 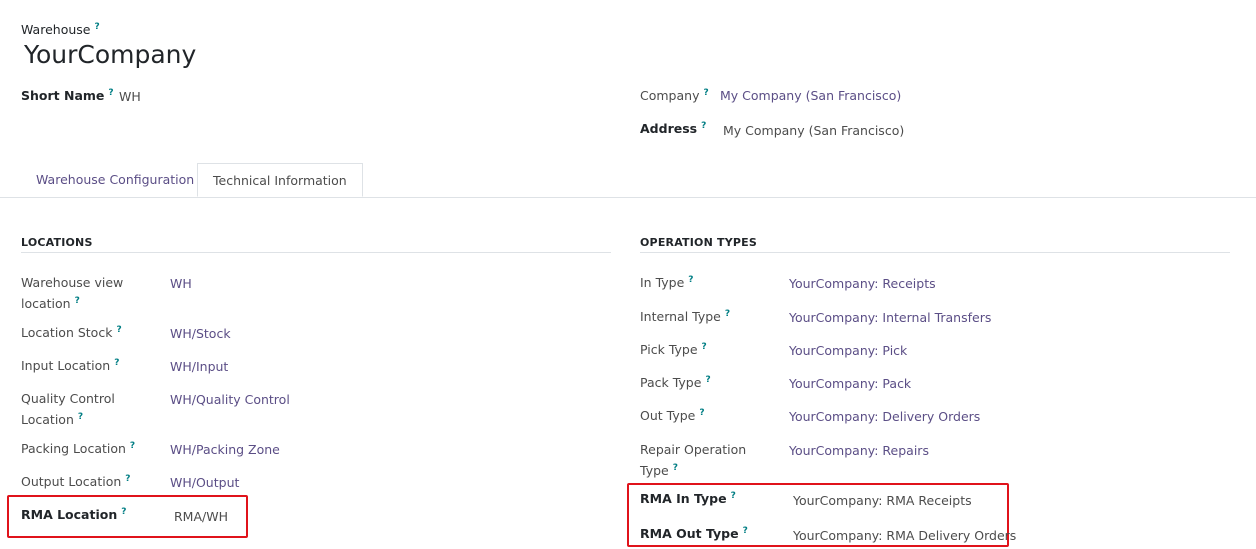 What do you see at coordinates (200, 333) in the screenshot?
I see `location-stock-link: WH/Stock` at bounding box center [200, 333].